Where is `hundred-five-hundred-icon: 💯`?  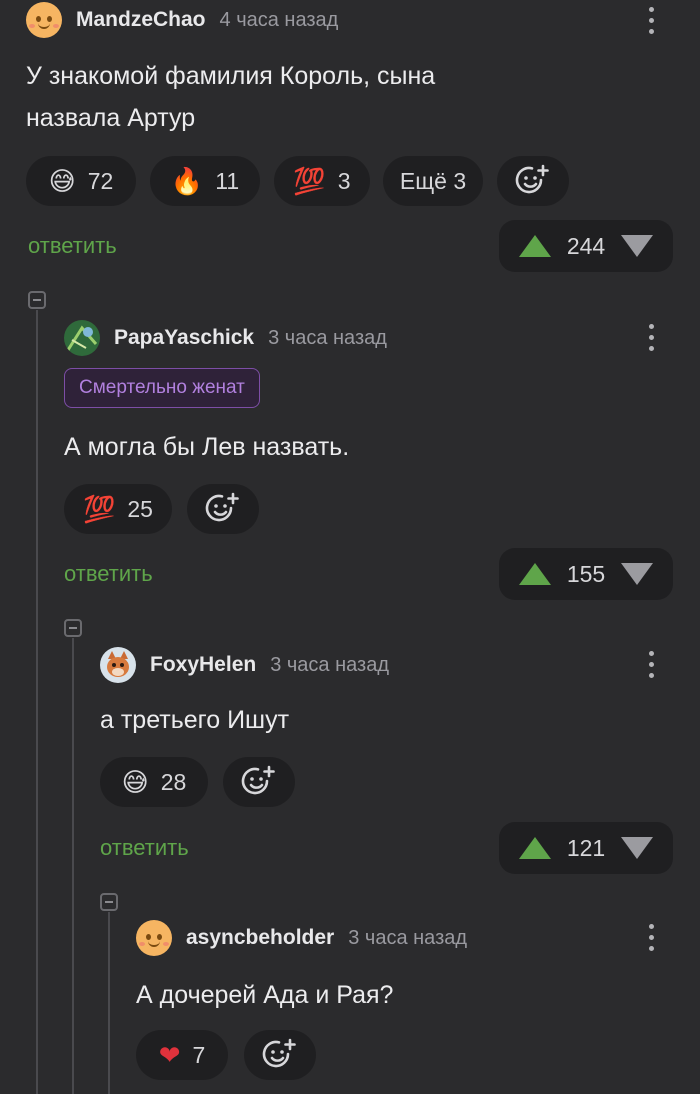 hundred-five-hundred-icon: 💯 is located at coordinates (99, 509).